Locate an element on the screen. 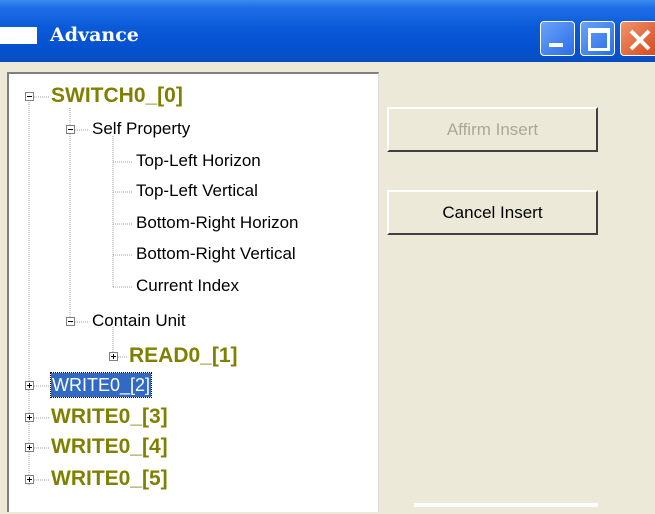 The image size is (655, 514). close-icon is located at coordinates (640, 40).